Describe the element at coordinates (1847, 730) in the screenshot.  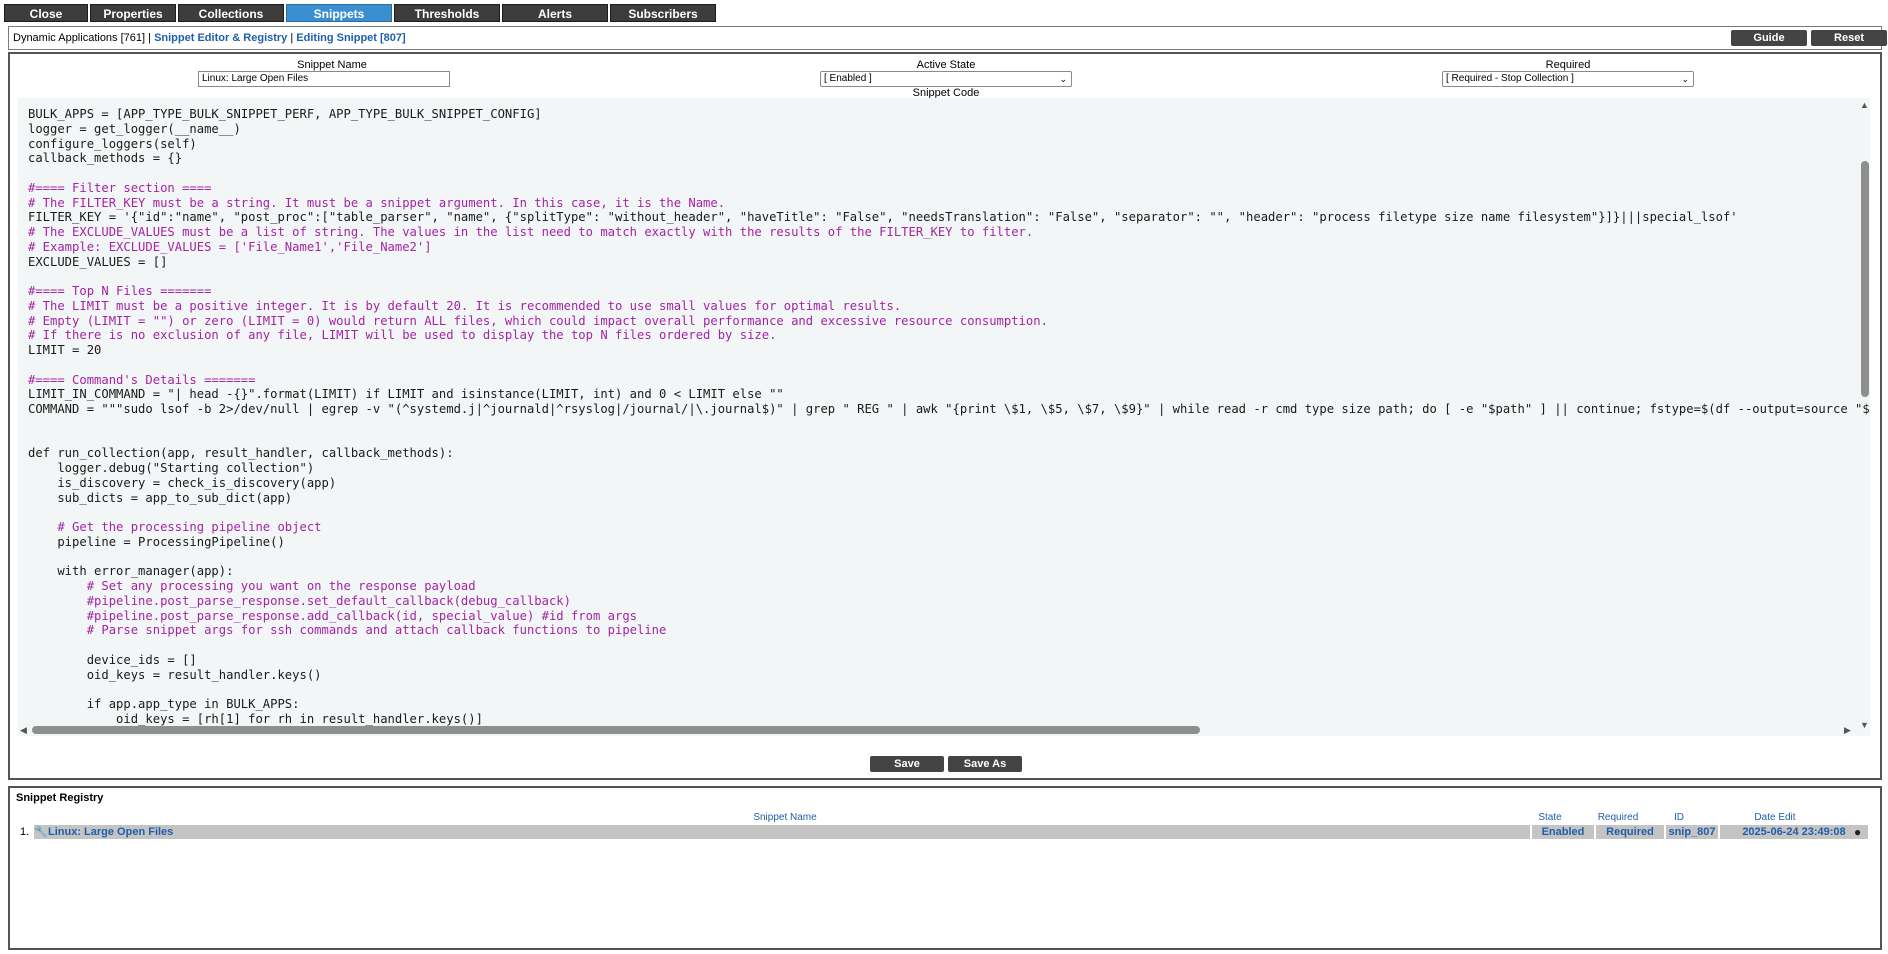
I see `scroll-right-icon: ▶` at that location.